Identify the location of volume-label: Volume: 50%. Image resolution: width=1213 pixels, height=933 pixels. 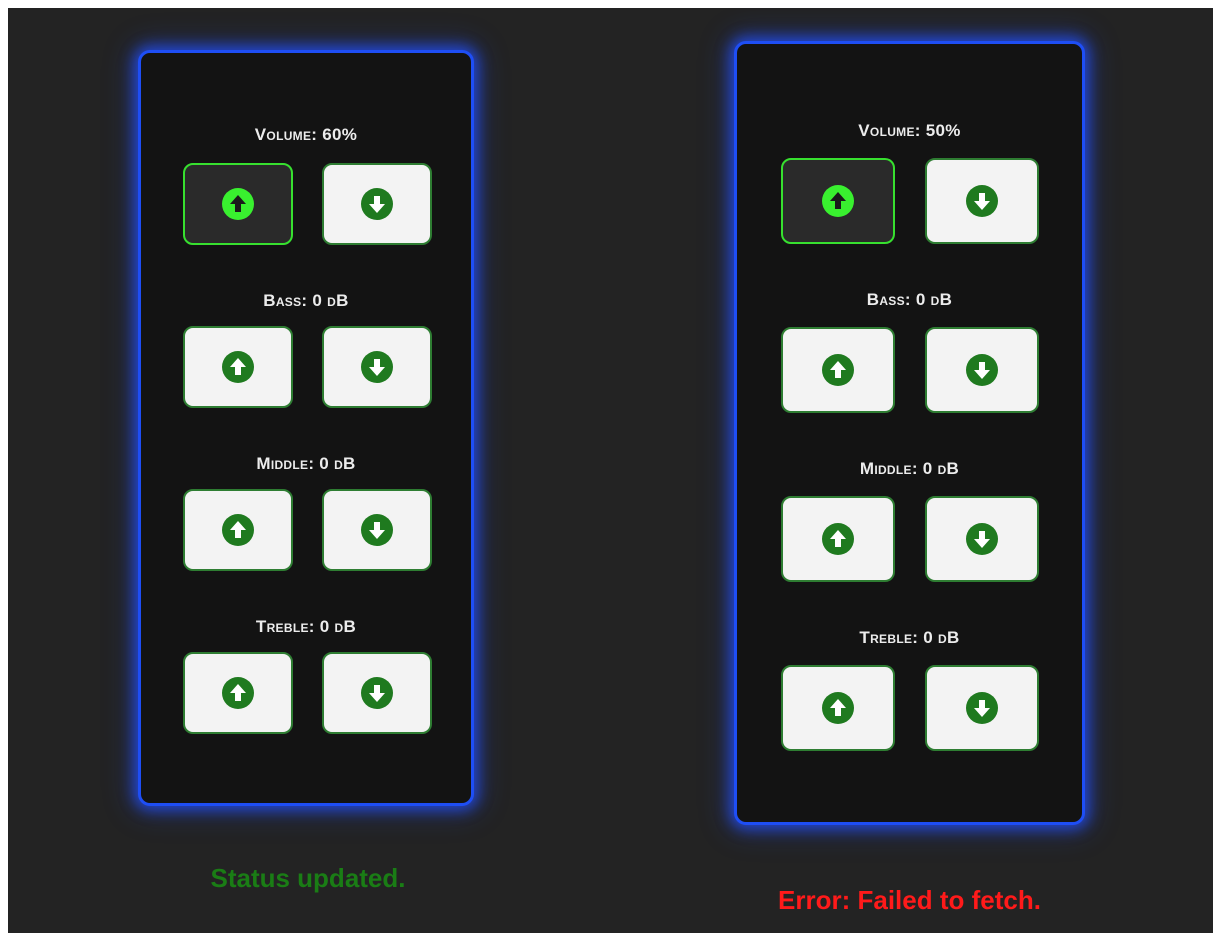
(909, 130).